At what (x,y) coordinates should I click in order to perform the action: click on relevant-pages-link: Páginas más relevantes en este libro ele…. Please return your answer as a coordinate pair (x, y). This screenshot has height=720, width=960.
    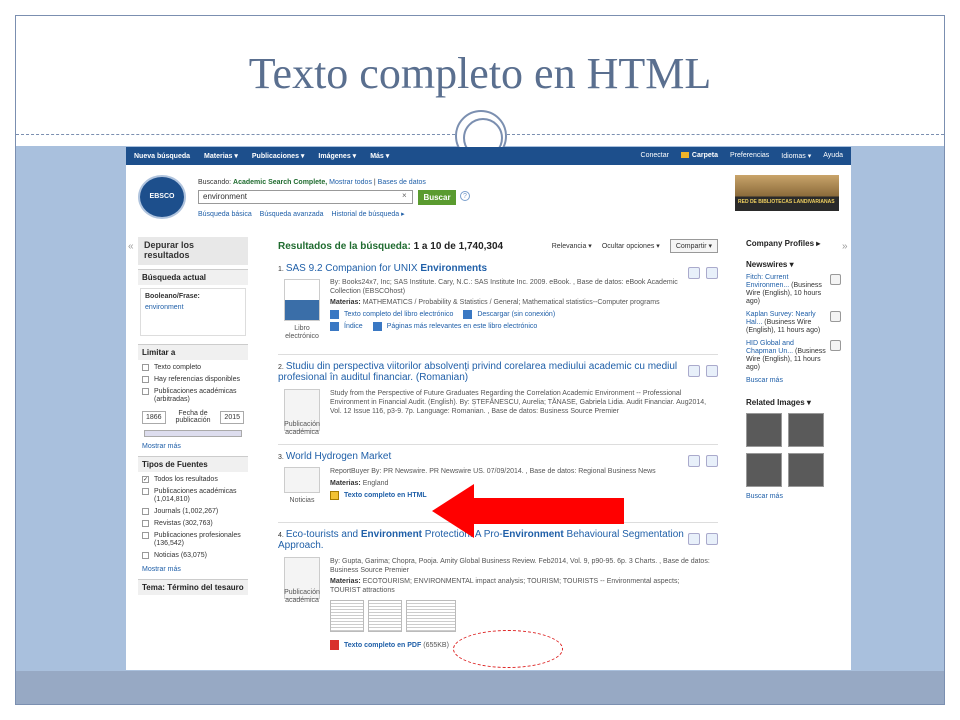
    Looking at the image, I should click on (462, 326).